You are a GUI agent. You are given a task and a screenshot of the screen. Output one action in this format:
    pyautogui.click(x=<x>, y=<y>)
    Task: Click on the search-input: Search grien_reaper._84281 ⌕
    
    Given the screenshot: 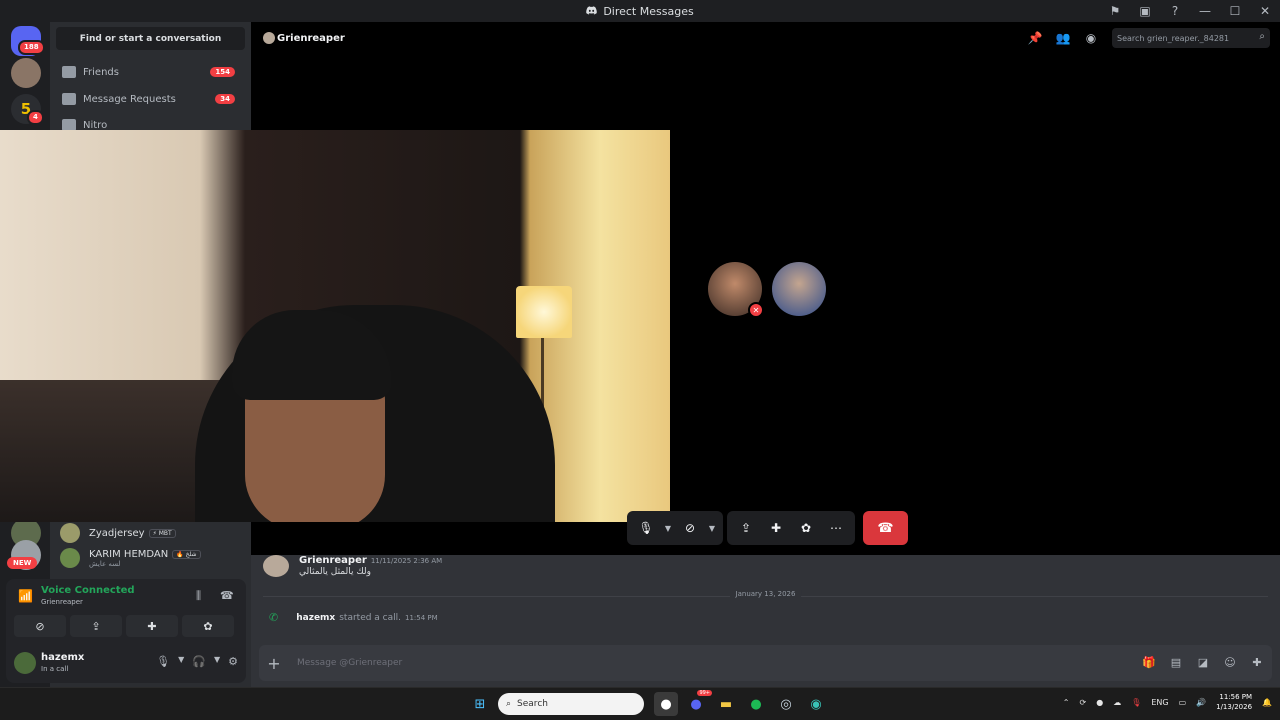 What is the action you would take?
    pyautogui.click(x=1191, y=38)
    